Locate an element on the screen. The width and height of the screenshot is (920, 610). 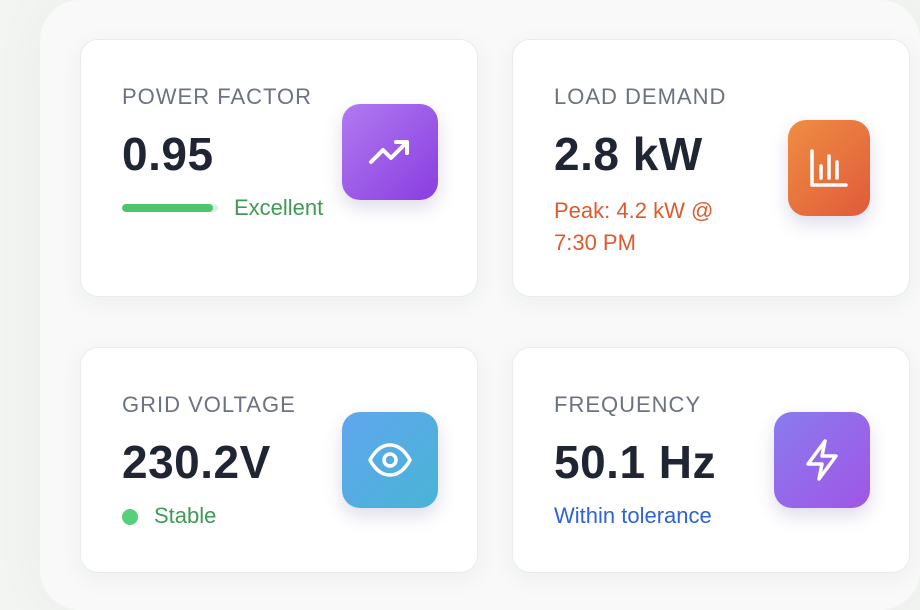
frequency-status: Within tolerance is located at coordinates (633, 515).